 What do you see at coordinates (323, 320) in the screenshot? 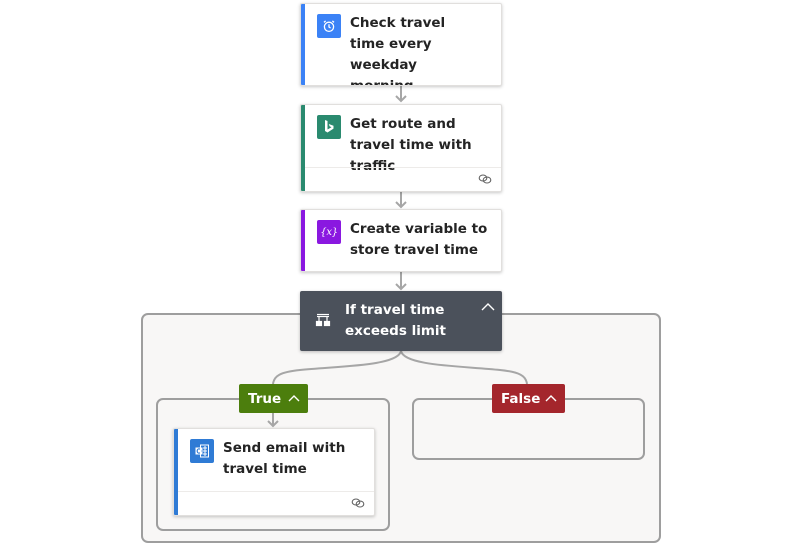
I see `condition-icon` at bounding box center [323, 320].